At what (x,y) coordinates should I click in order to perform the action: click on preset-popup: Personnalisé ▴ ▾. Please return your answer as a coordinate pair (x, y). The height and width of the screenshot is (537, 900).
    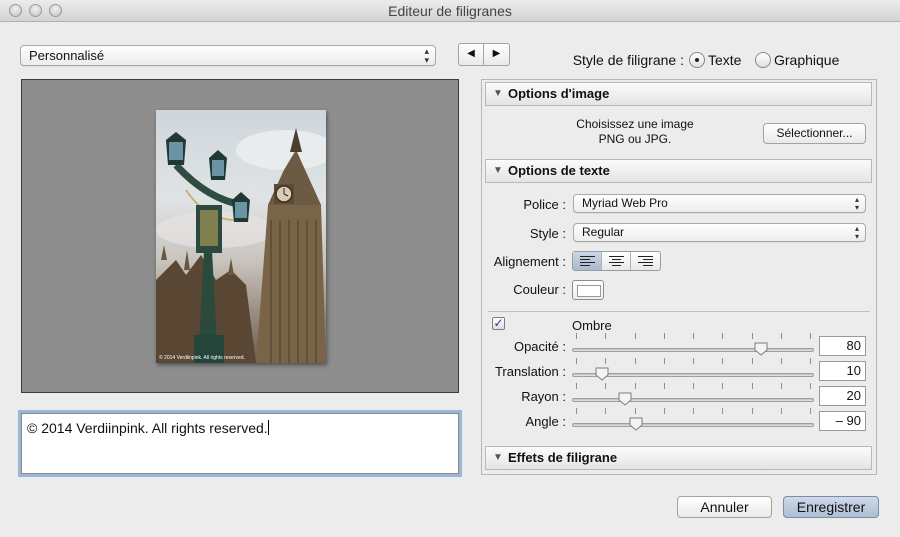
    Looking at the image, I should click on (228, 55).